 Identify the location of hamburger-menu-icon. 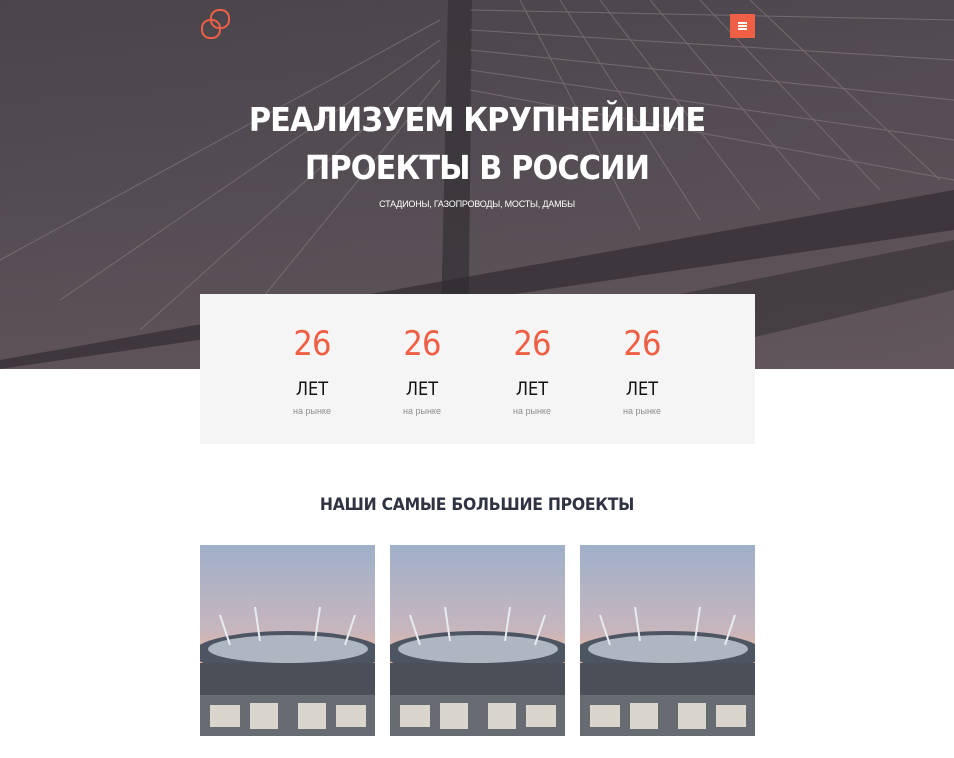
(742, 26).